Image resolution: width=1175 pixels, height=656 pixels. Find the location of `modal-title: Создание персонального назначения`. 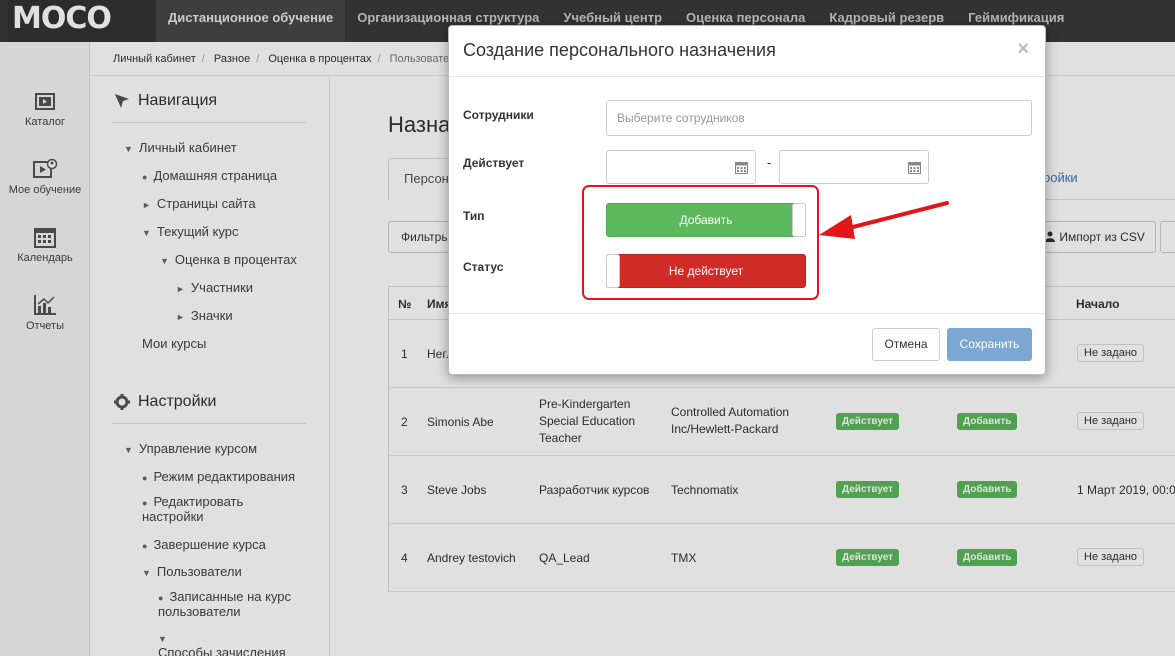

modal-title: Создание персонального назначения is located at coordinates (619, 50).